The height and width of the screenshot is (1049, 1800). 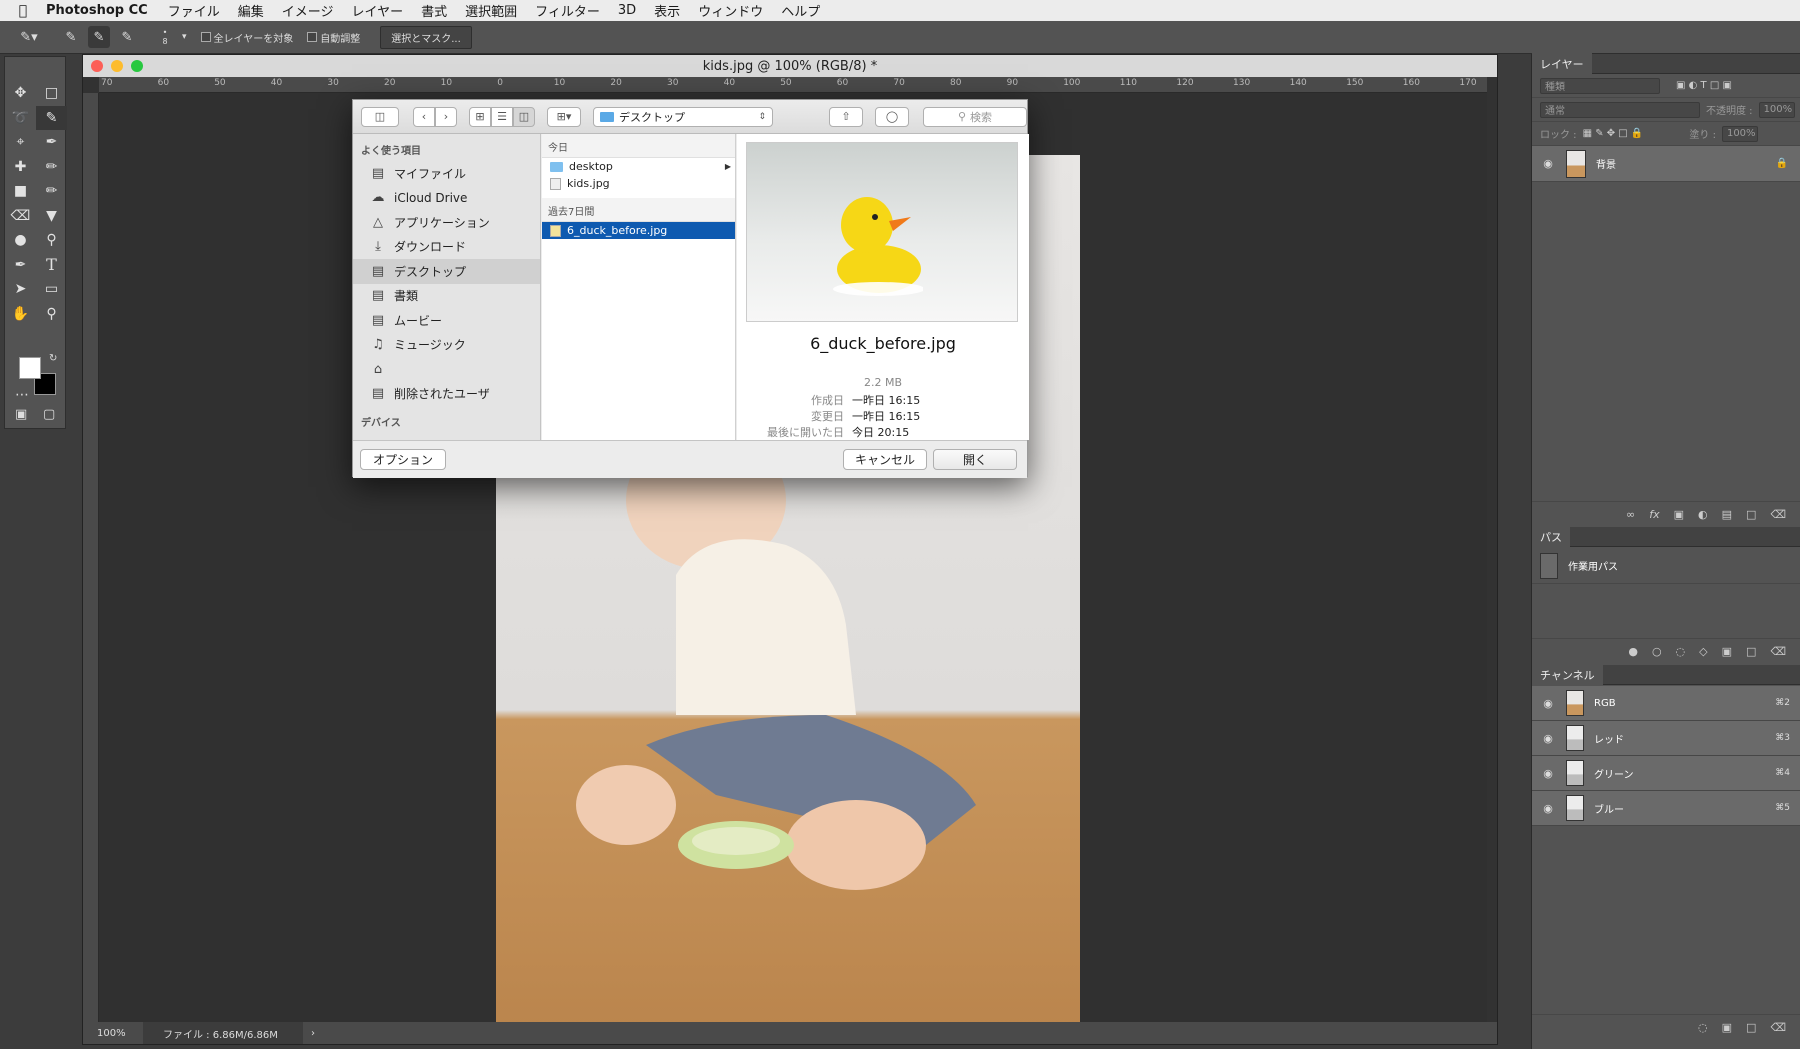 What do you see at coordinates (446, 173) in the screenshot?
I see `sidebar-item-all-my-files: ▤ マイファイル` at bounding box center [446, 173].